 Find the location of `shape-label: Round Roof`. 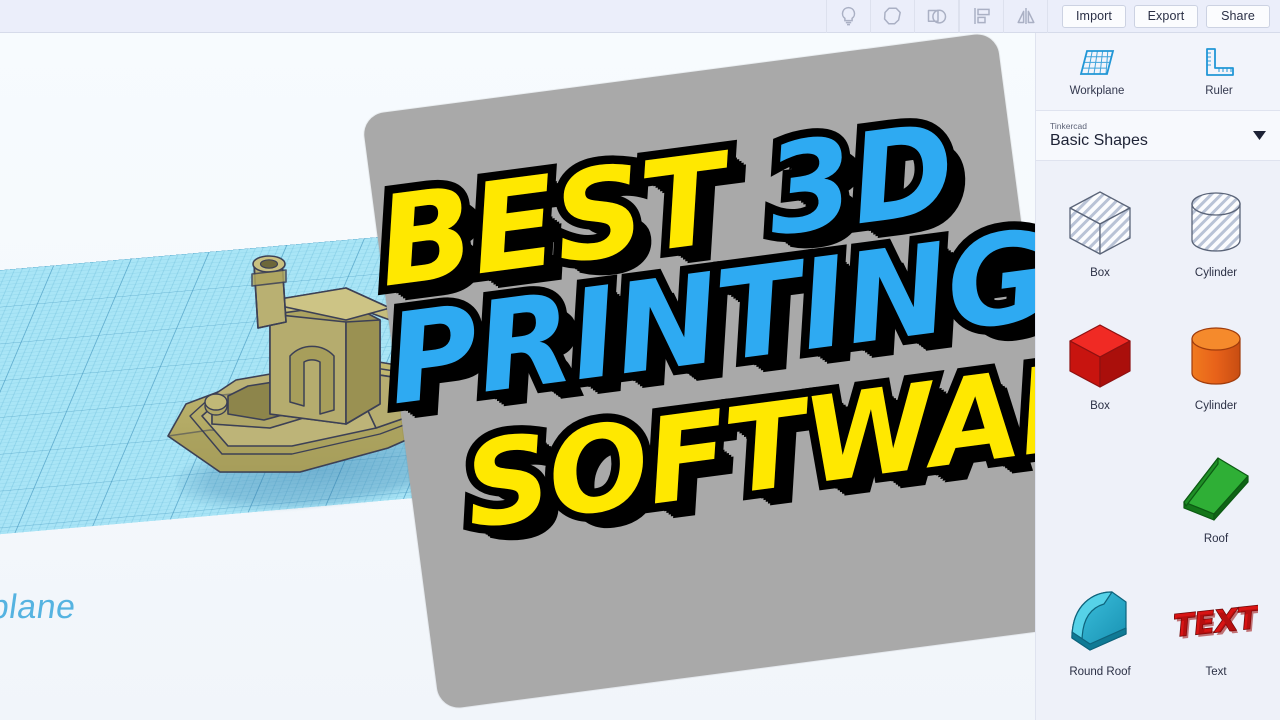

shape-label: Round Roof is located at coordinates (1100, 672).